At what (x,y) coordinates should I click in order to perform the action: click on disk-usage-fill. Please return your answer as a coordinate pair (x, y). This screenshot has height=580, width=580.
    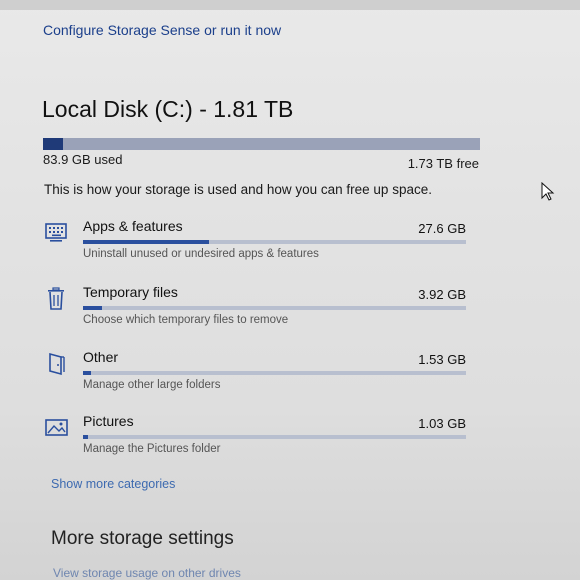
    Looking at the image, I should click on (53, 144).